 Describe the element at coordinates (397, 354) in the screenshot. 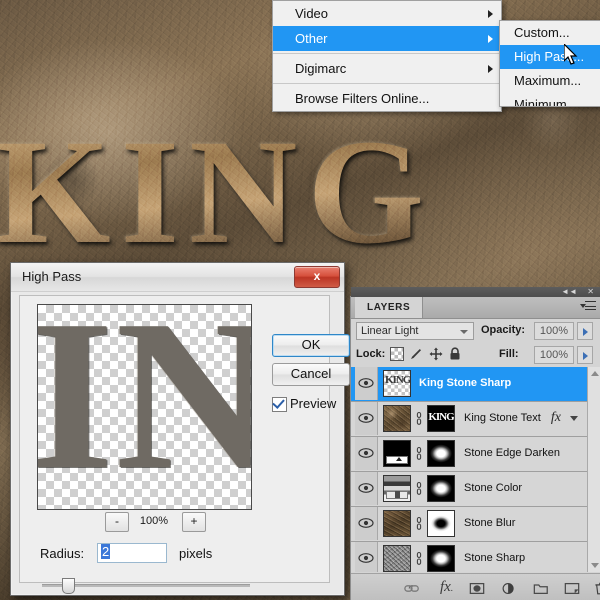

I see `lock-transparency-icon` at that location.